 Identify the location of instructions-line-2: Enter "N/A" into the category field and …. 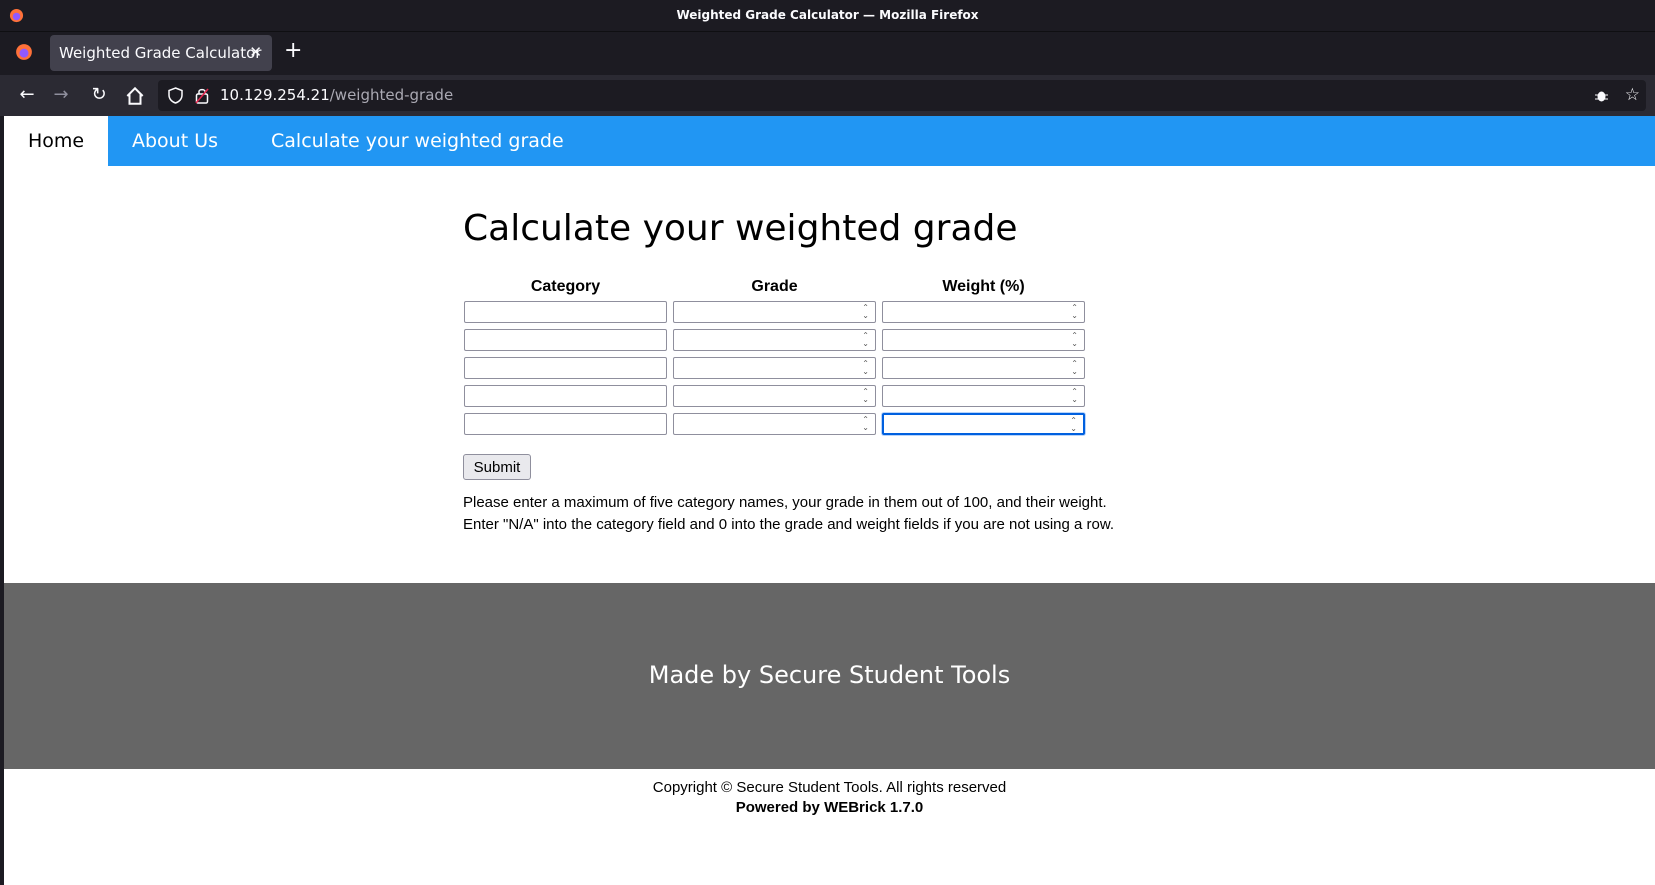
(789, 524).